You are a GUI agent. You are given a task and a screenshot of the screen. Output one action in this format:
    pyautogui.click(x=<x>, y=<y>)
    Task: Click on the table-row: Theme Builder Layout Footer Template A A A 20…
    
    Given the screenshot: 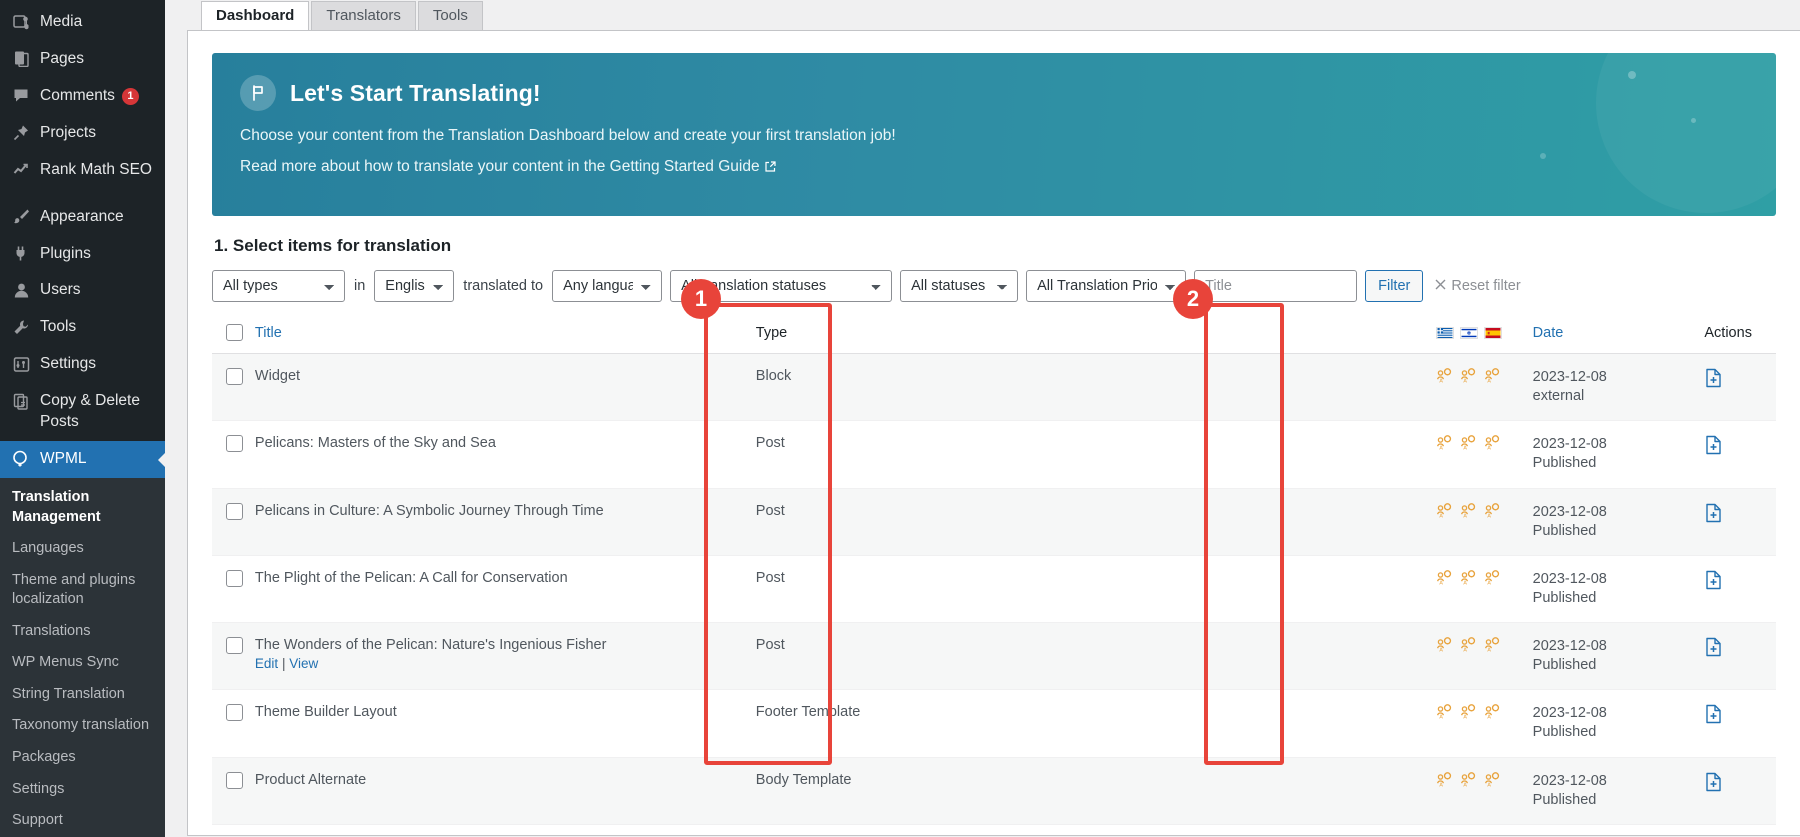 What is the action you would take?
    pyautogui.click(x=994, y=723)
    